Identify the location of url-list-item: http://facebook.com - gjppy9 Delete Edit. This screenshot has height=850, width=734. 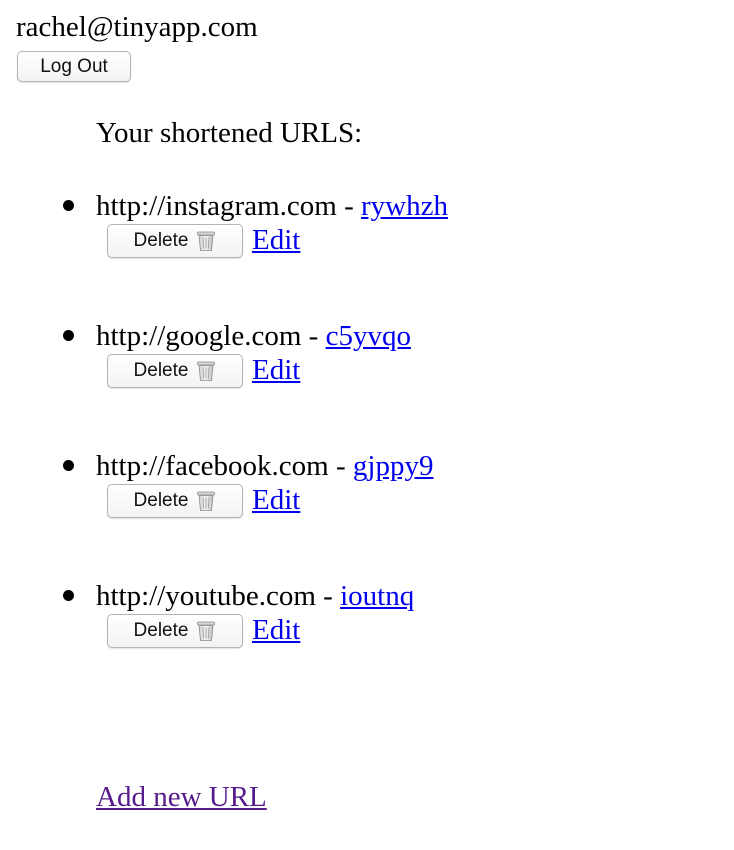
(367, 498).